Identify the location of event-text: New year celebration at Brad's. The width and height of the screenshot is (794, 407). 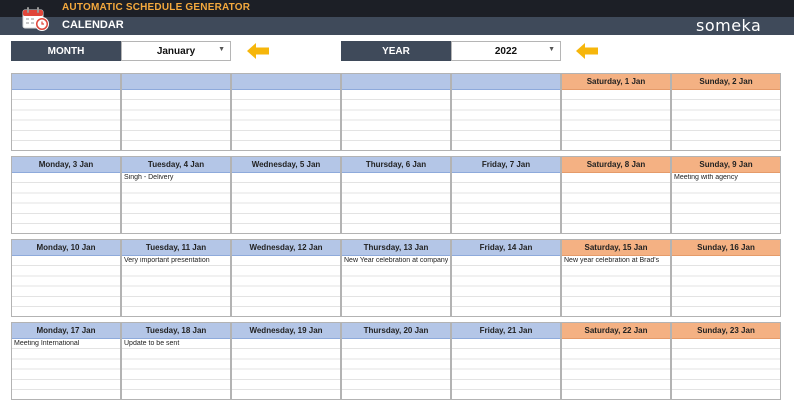
(616, 260).